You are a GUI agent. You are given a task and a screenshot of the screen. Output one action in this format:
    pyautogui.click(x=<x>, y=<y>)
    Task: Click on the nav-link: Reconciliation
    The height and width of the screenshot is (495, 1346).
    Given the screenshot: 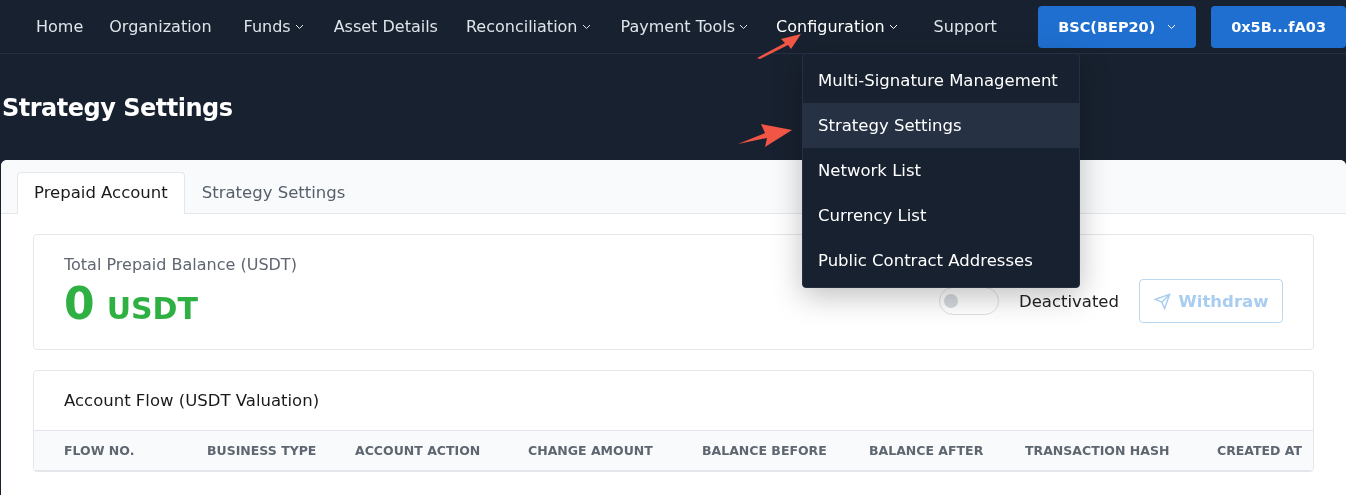 What is the action you would take?
    pyautogui.click(x=528, y=26)
    